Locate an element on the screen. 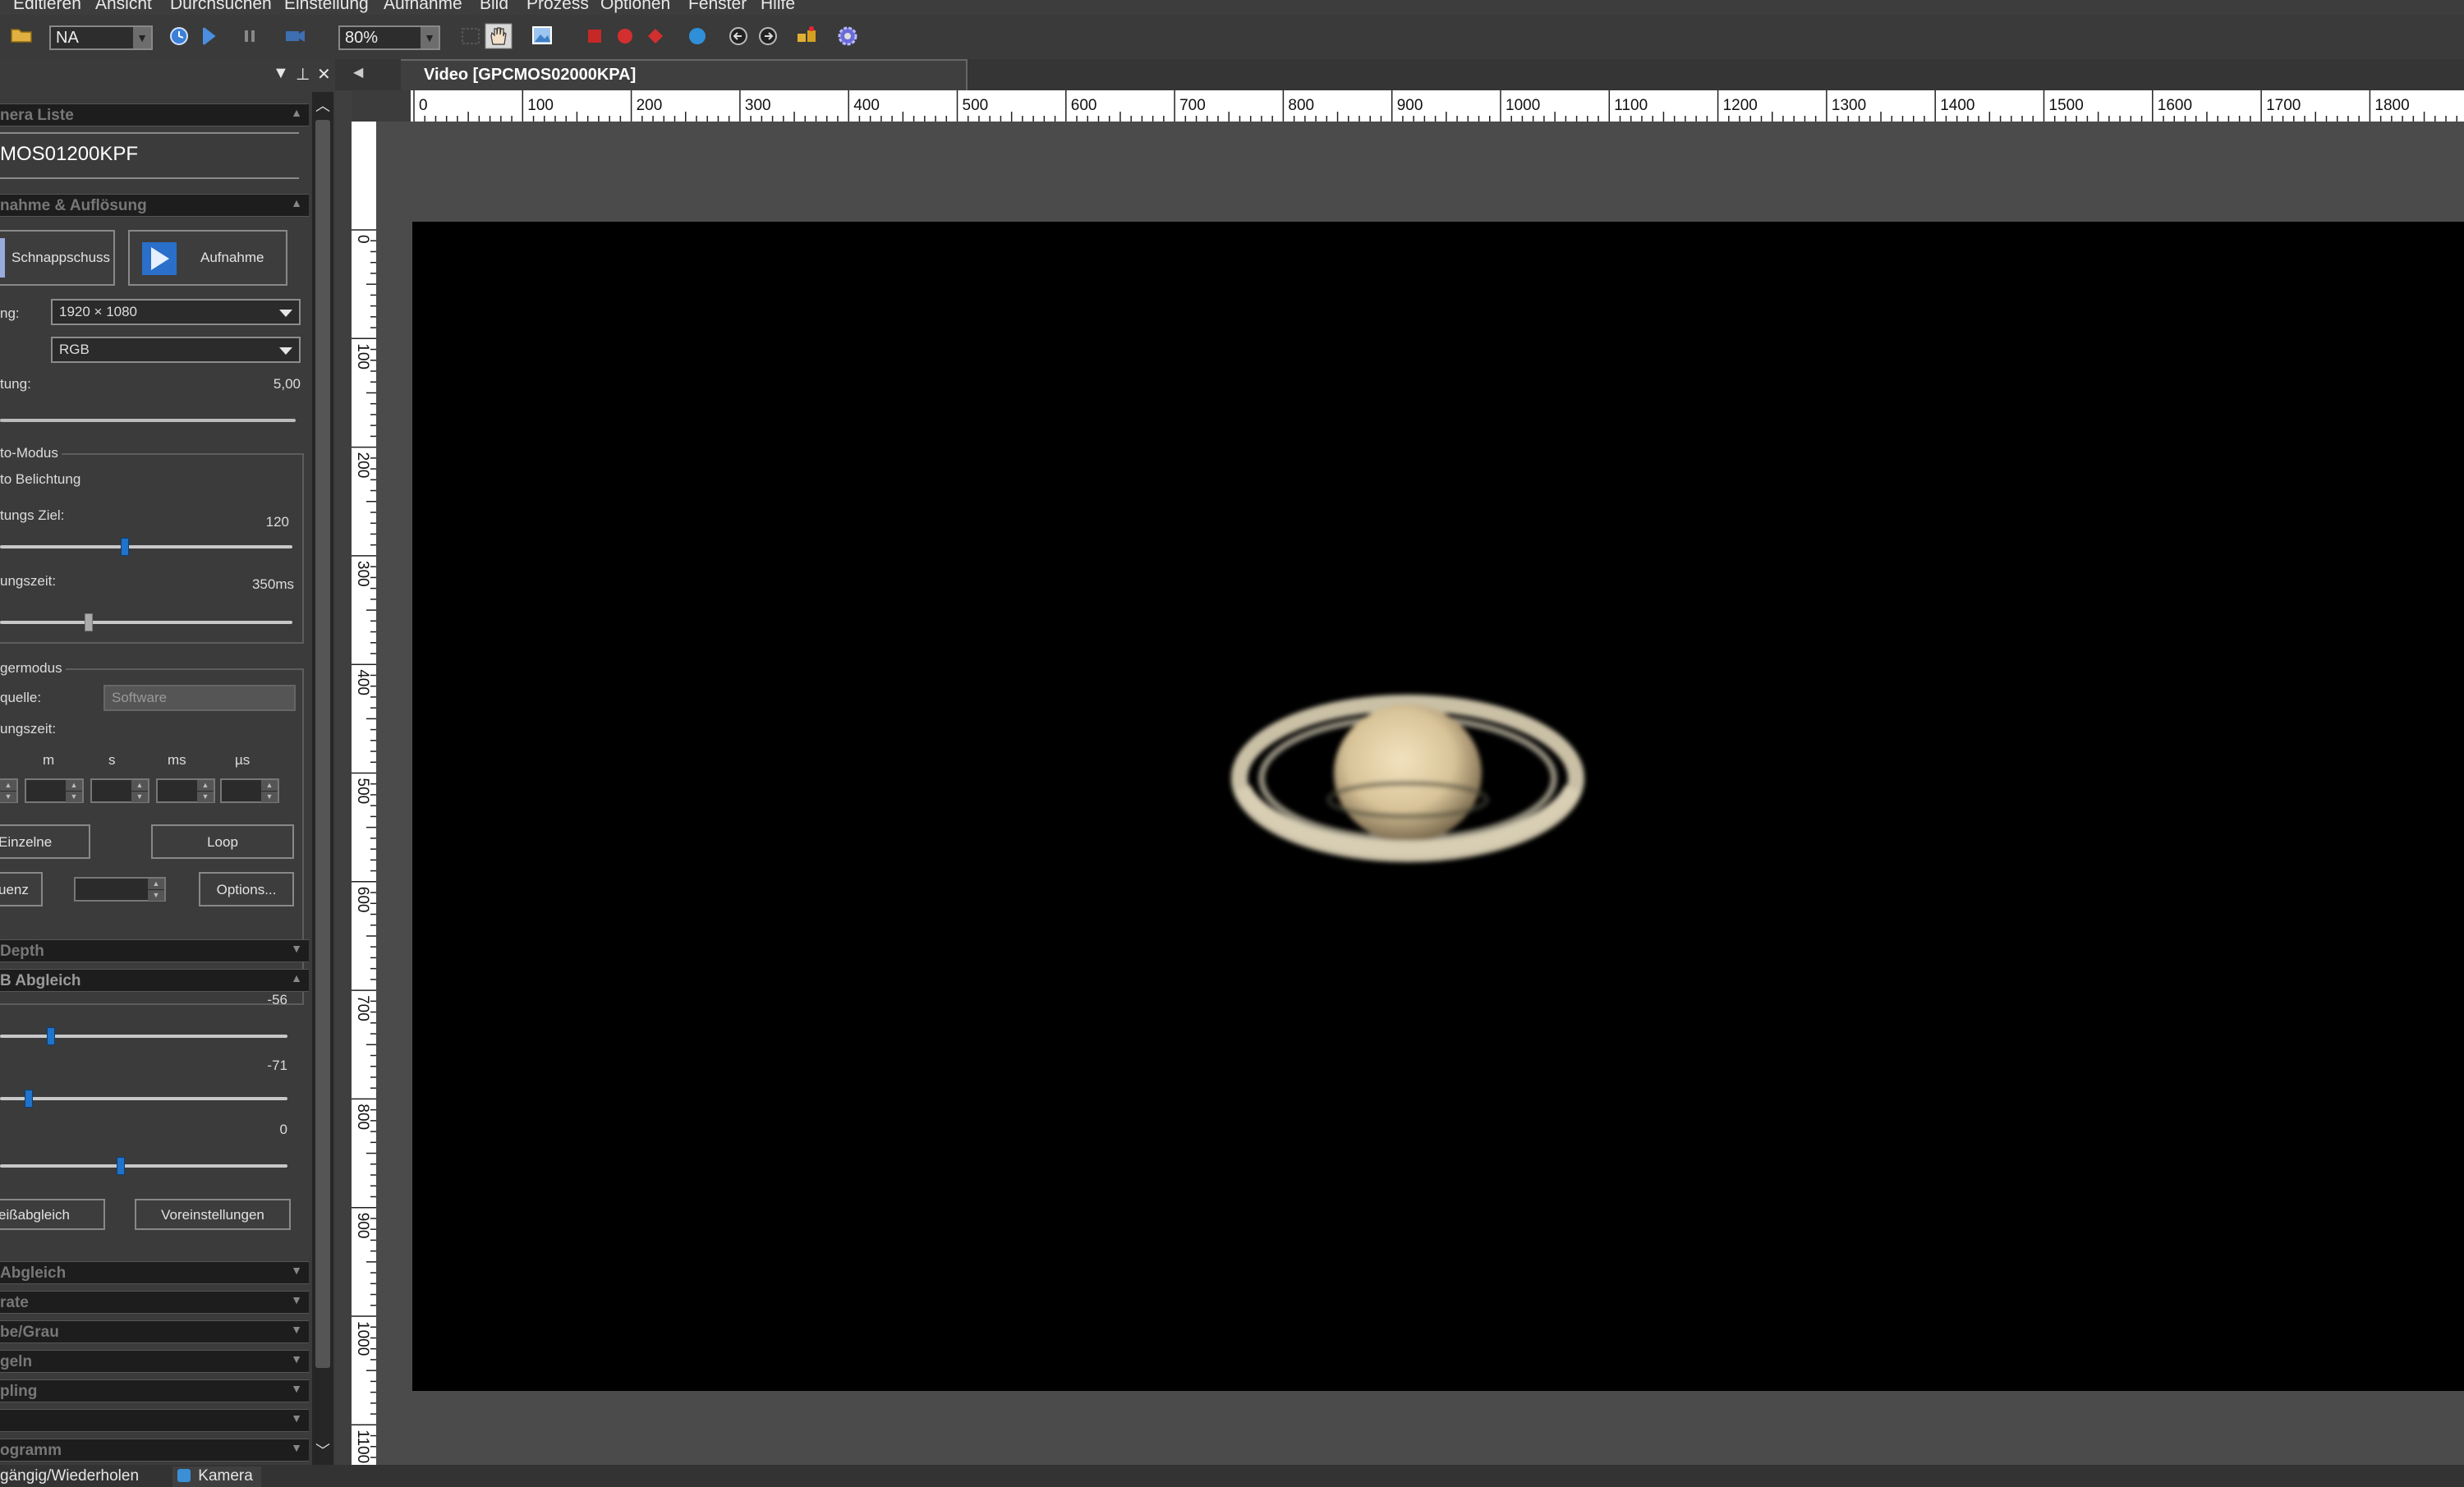  tab-video: Video [GPCMOS02000KPA] is located at coordinates (684, 74).